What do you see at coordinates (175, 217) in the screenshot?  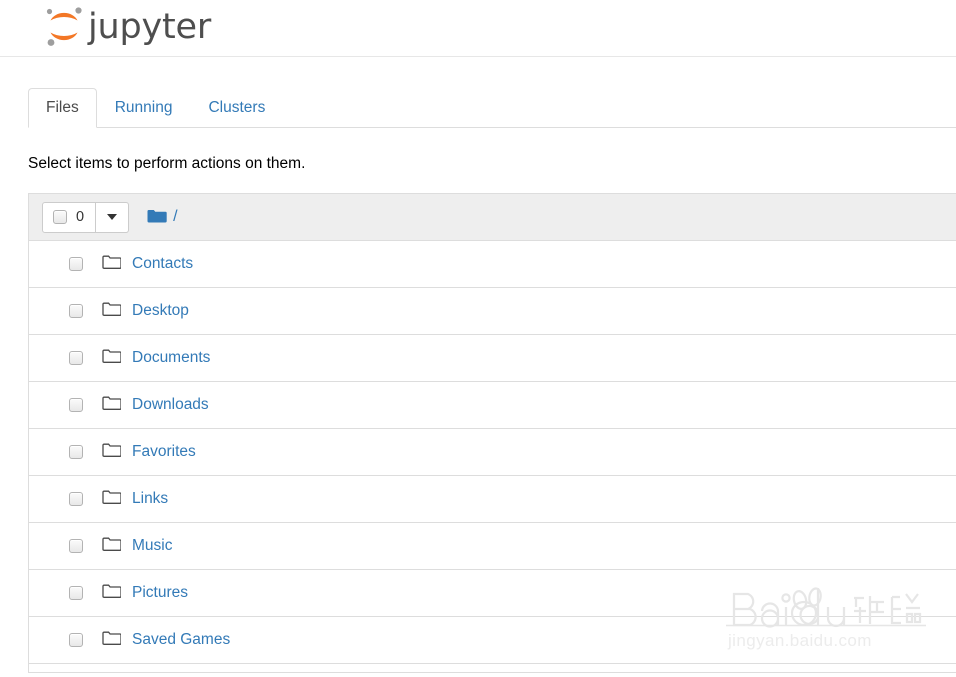 I see `breadcrumb-root-path: /` at bounding box center [175, 217].